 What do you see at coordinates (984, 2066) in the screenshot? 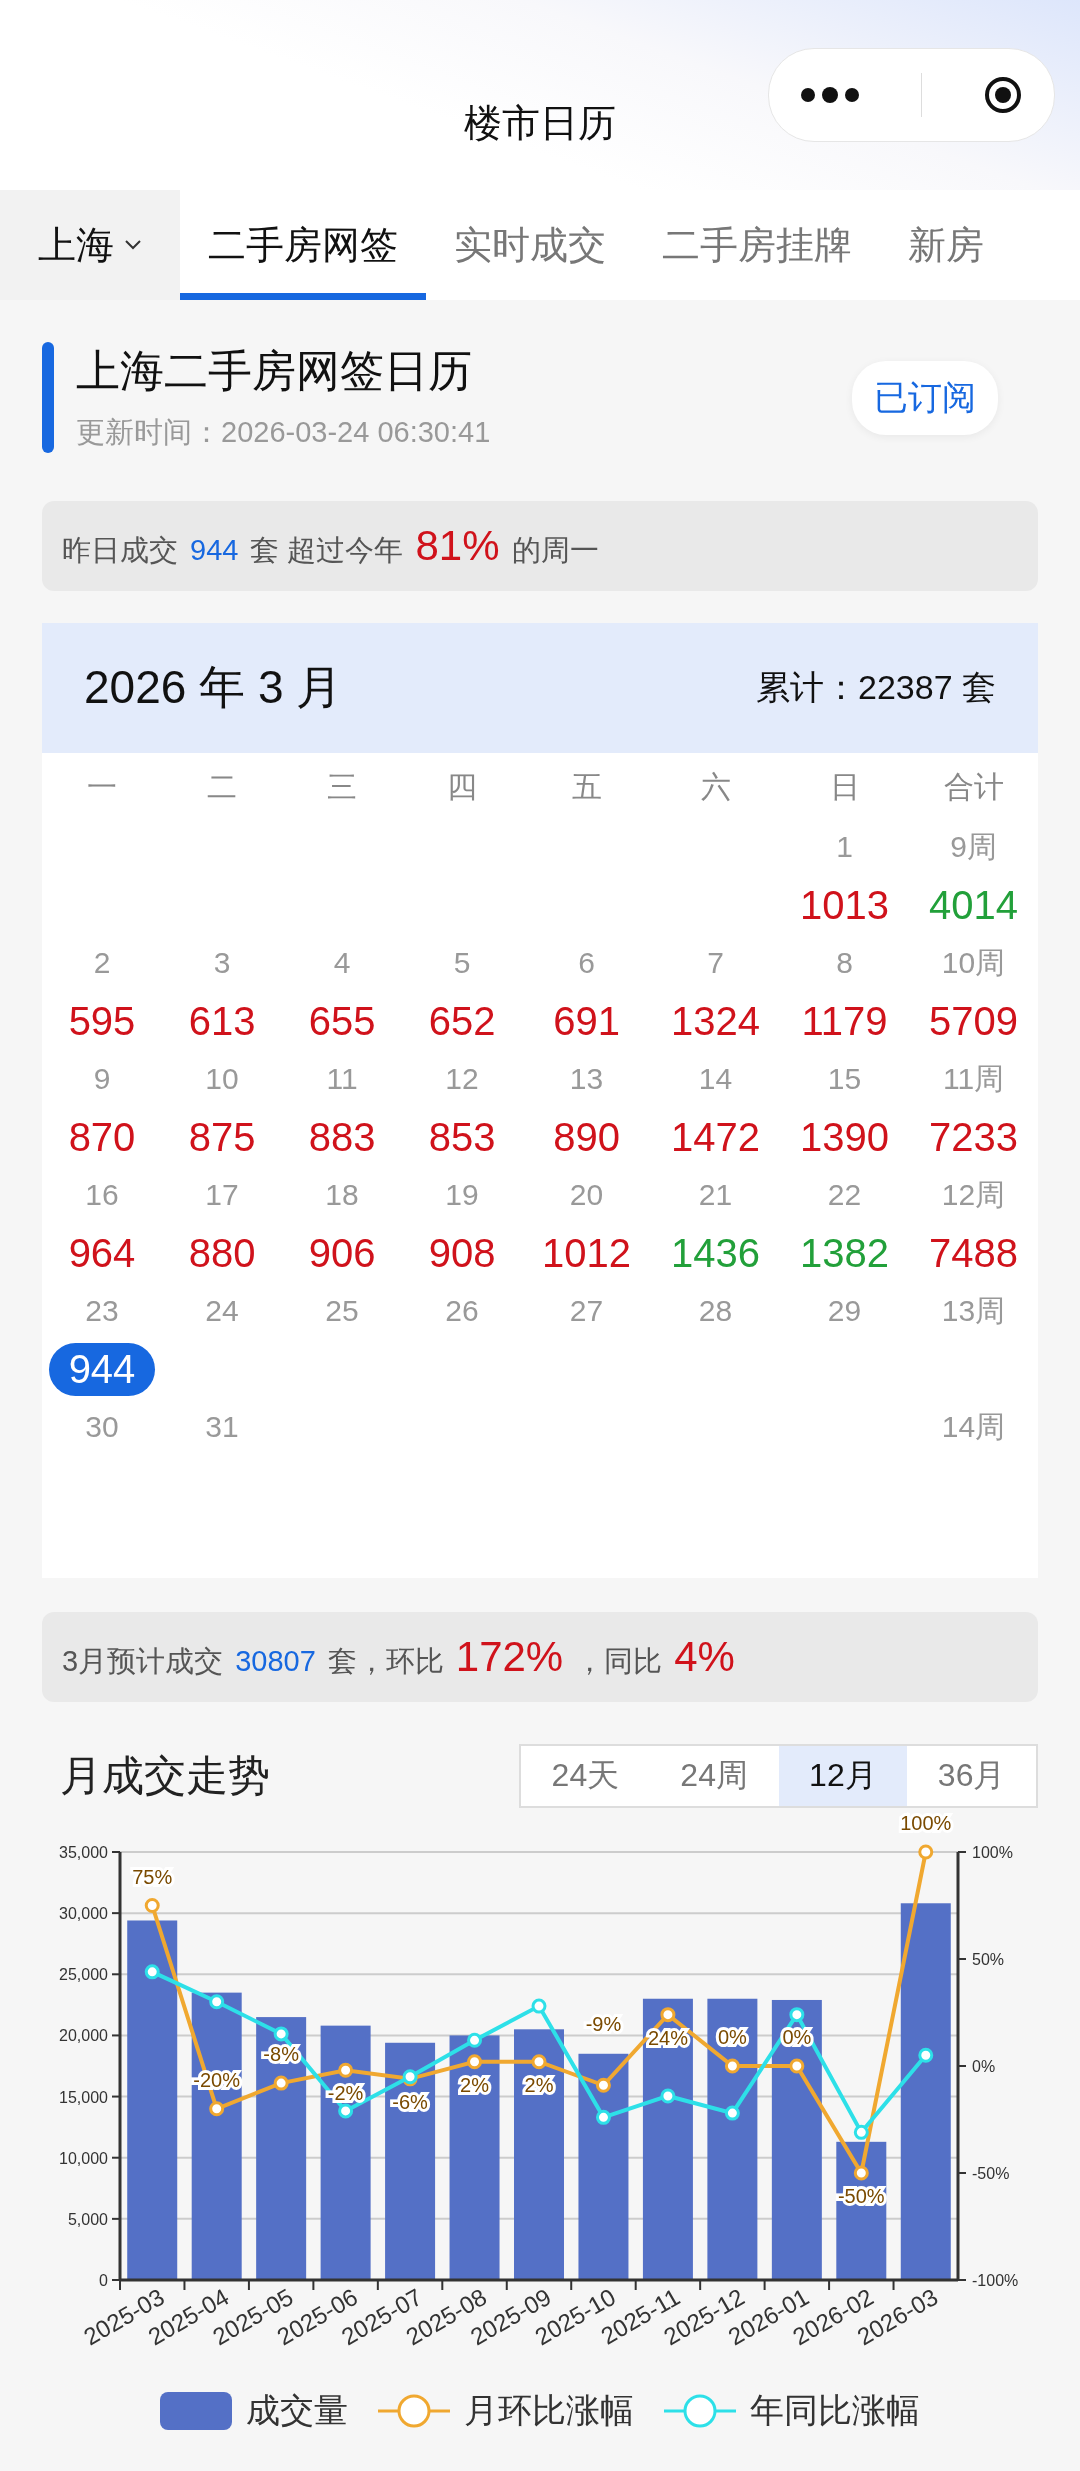
I see `axis-label: 0%` at bounding box center [984, 2066].